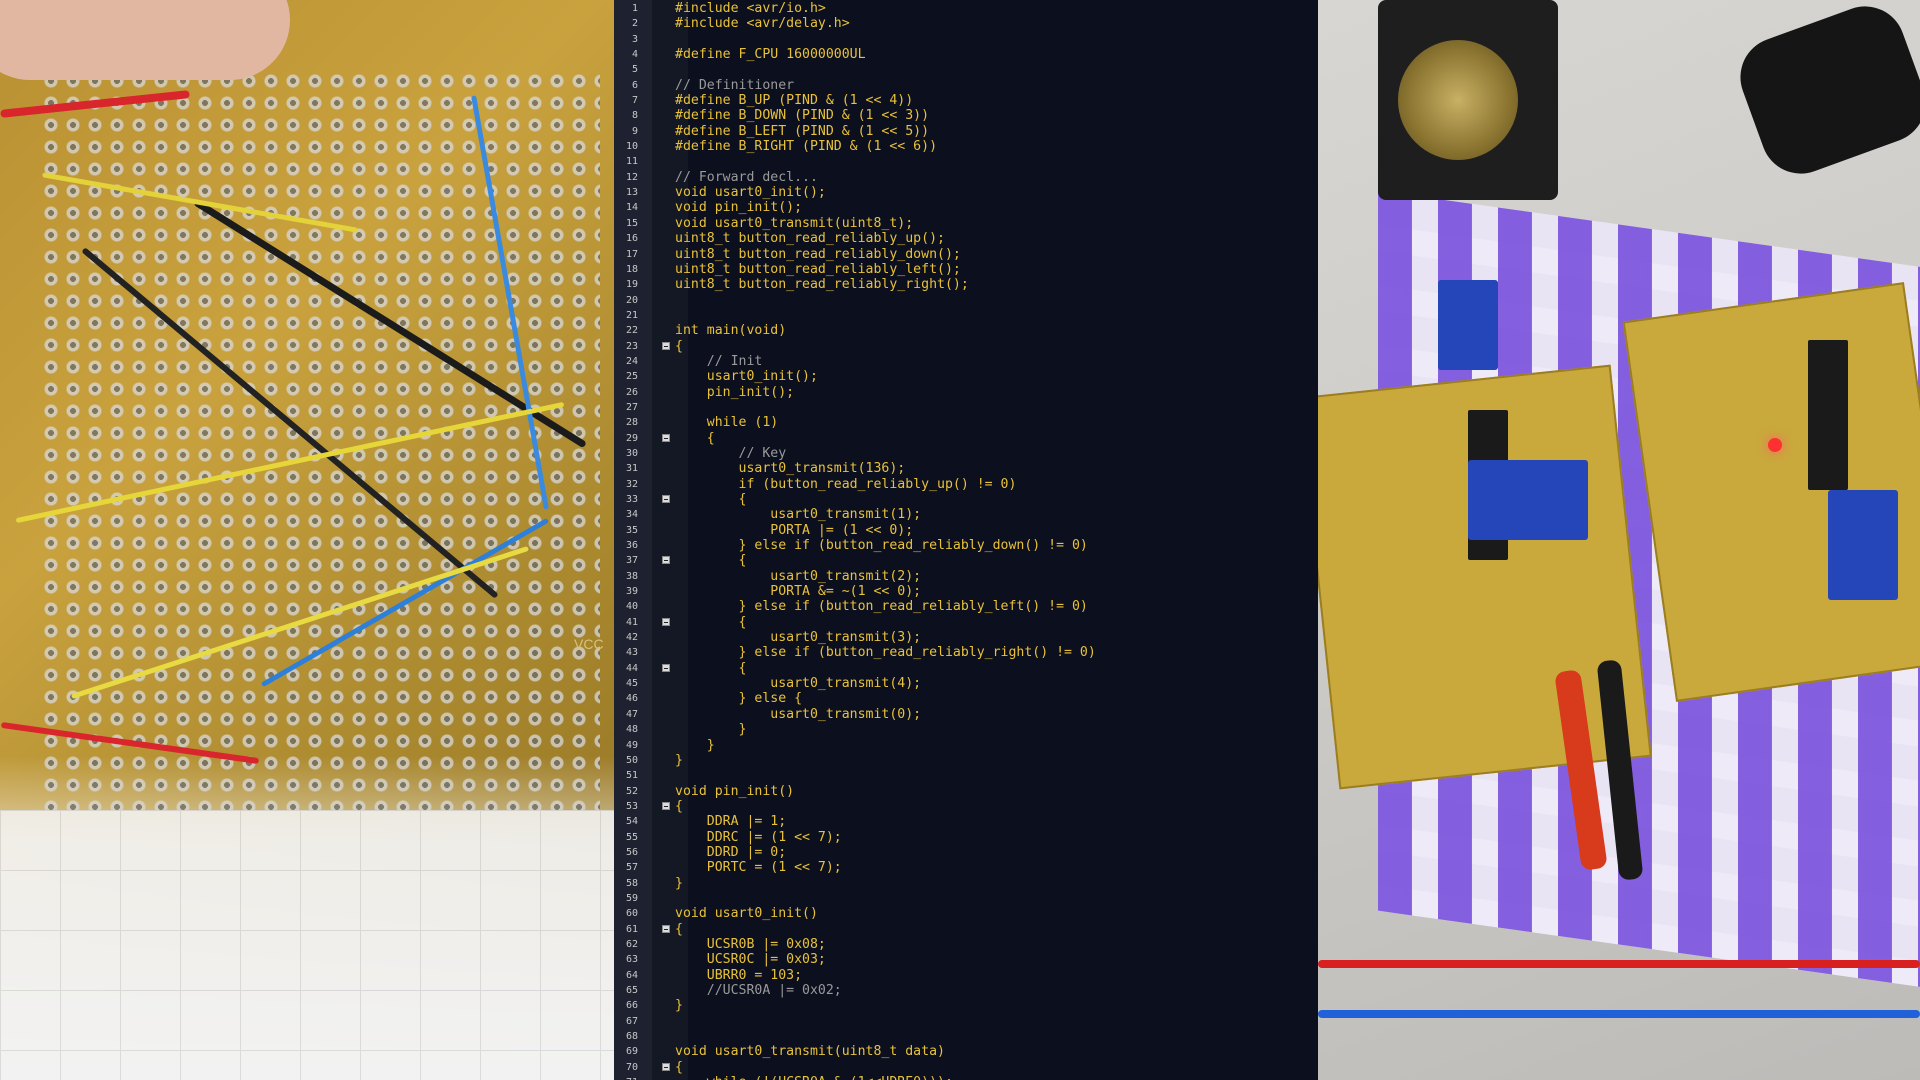 Image resolution: width=1920 pixels, height=1080 pixels. I want to click on code-line: 47 usart0_transmit(0);, so click(966, 714).